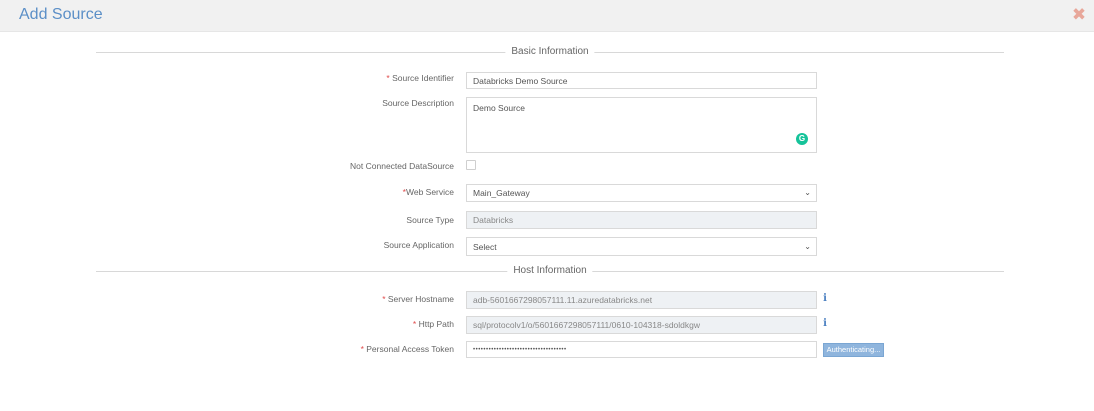 The height and width of the screenshot is (411, 1094). Describe the element at coordinates (641, 220) in the screenshot. I see `source-type-field: Databricks` at that location.